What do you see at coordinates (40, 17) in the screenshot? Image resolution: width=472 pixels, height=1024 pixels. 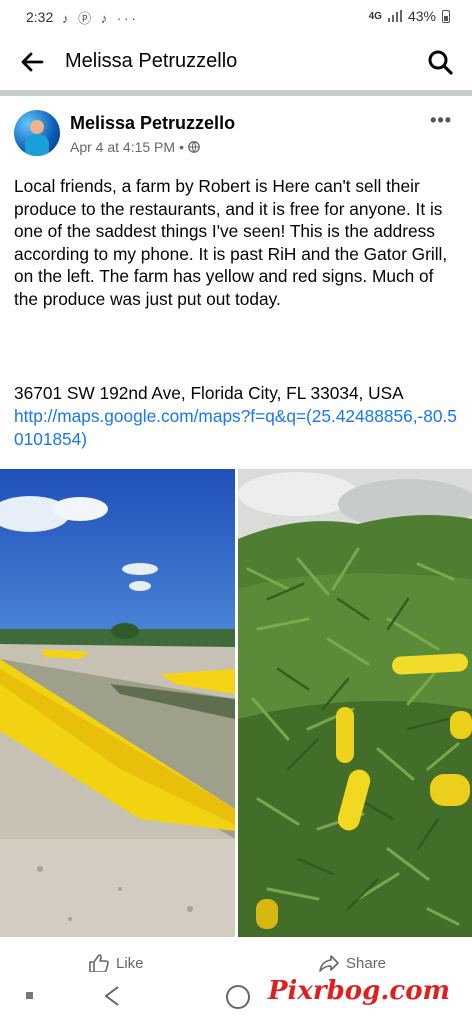 I see `status-time: 2:32` at bounding box center [40, 17].